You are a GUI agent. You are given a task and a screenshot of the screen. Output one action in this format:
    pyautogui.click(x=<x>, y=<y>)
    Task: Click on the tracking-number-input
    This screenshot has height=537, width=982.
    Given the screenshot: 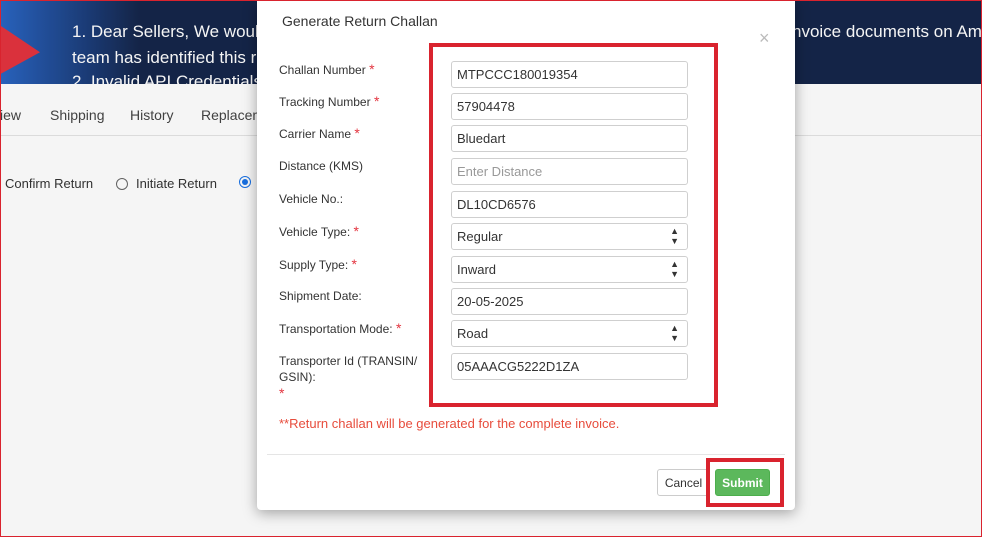 What is the action you would take?
    pyautogui.click(x=569, y=106)
    